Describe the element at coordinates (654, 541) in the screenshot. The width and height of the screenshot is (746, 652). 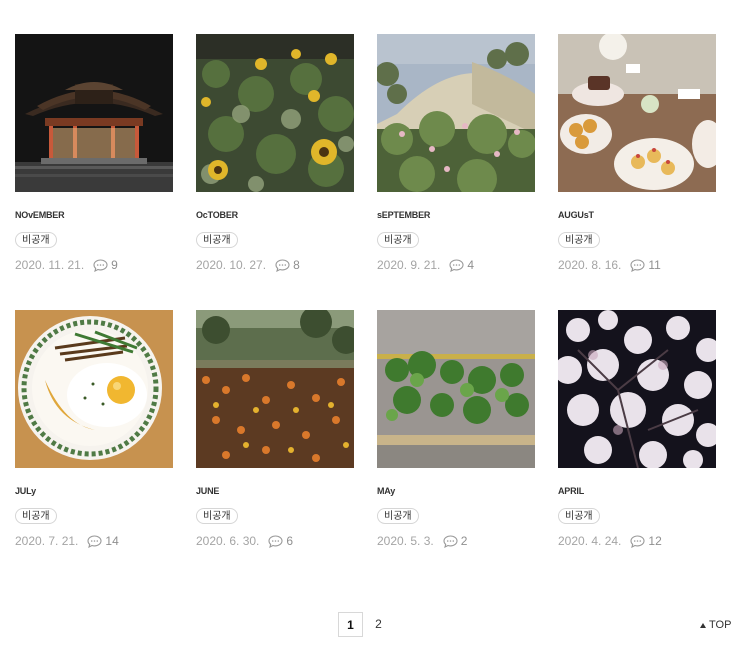
I see `comment-count: 12` at that location.